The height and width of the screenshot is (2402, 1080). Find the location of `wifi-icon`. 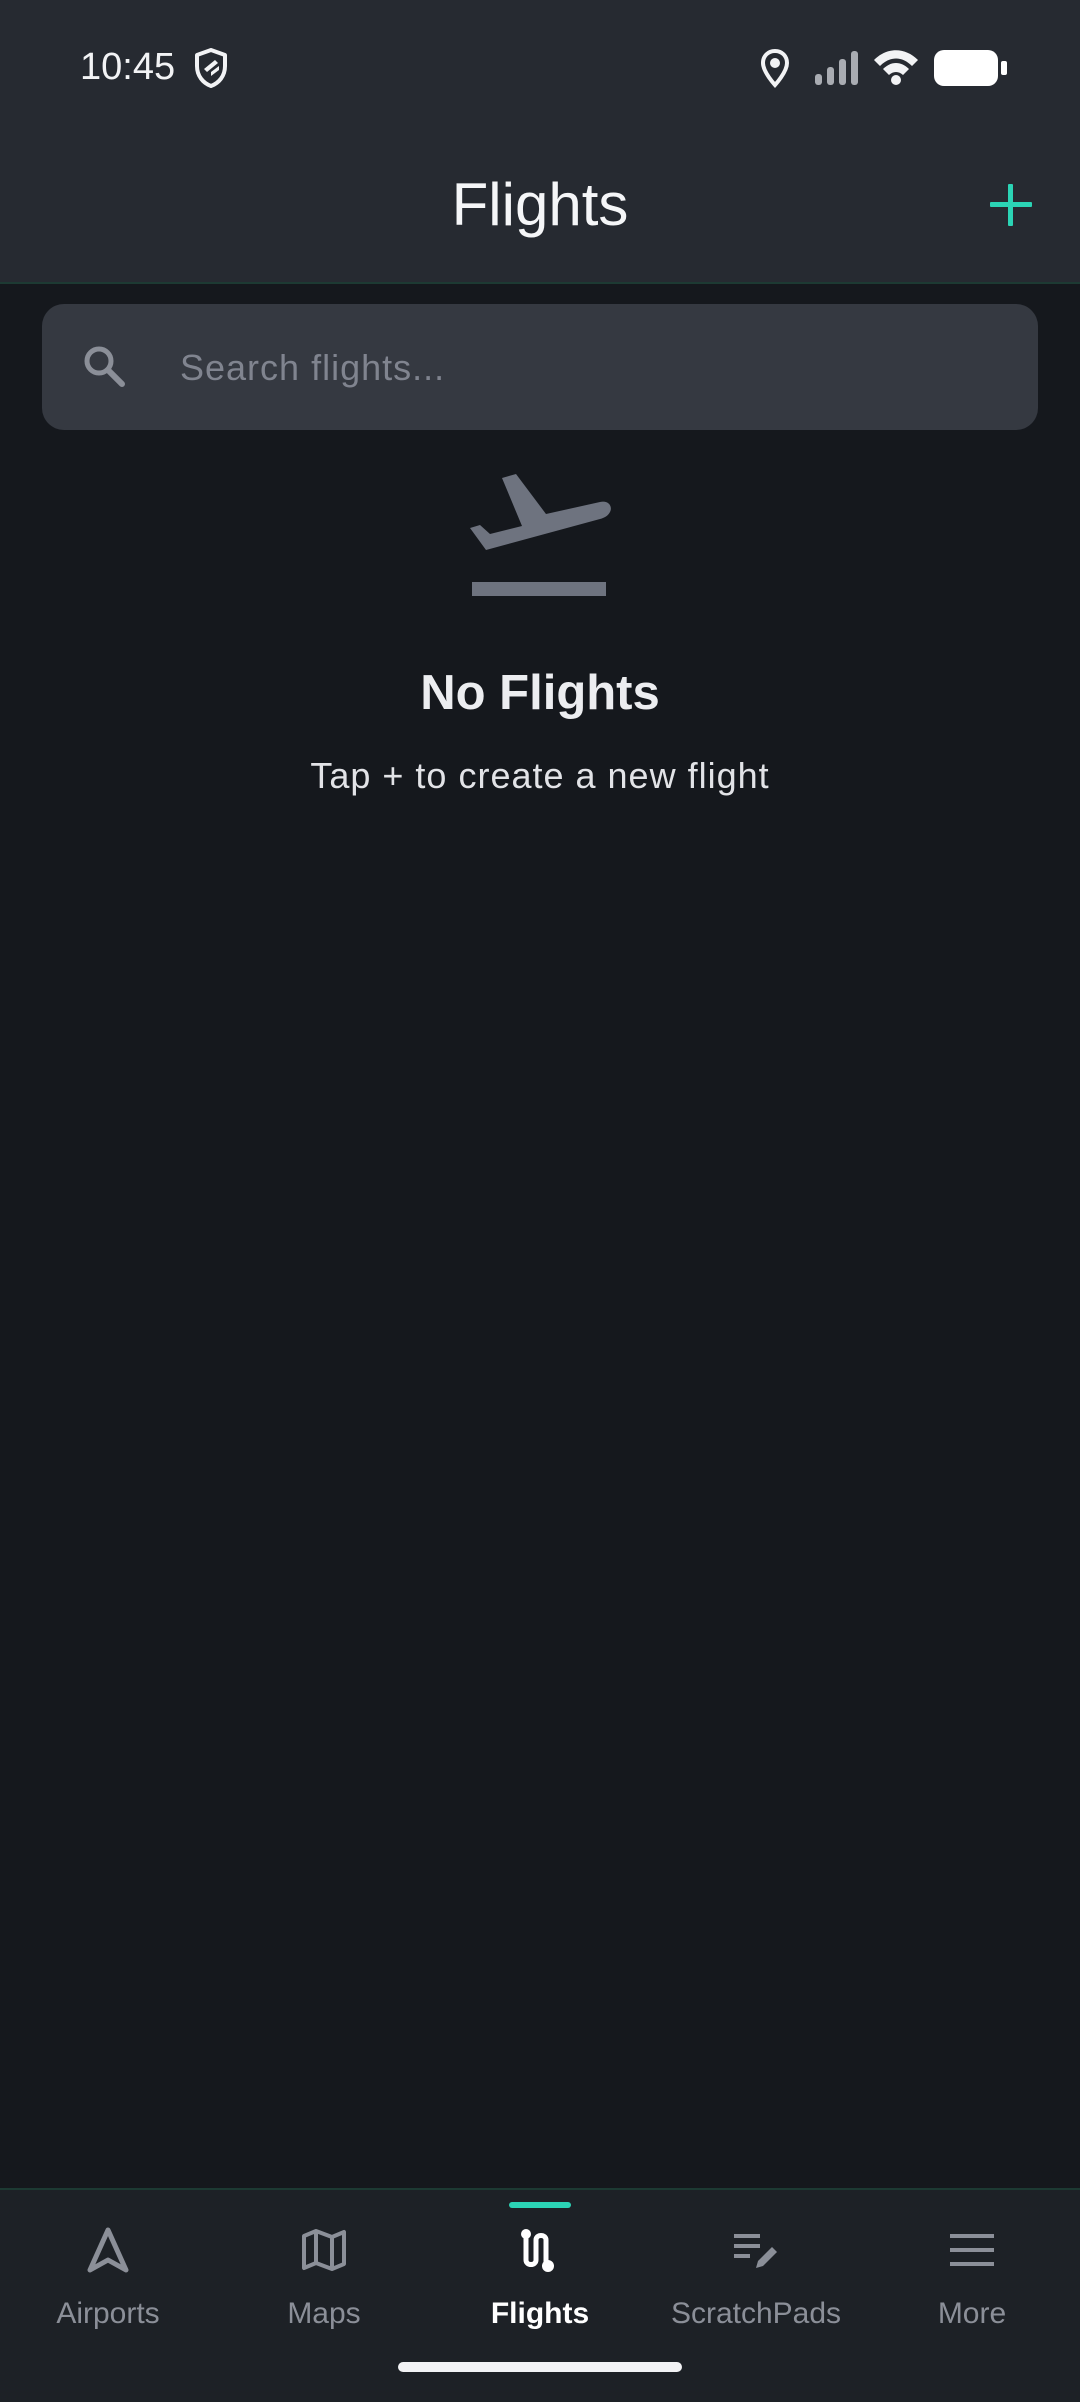

wifi-icon is located at coordinates (896, 67).